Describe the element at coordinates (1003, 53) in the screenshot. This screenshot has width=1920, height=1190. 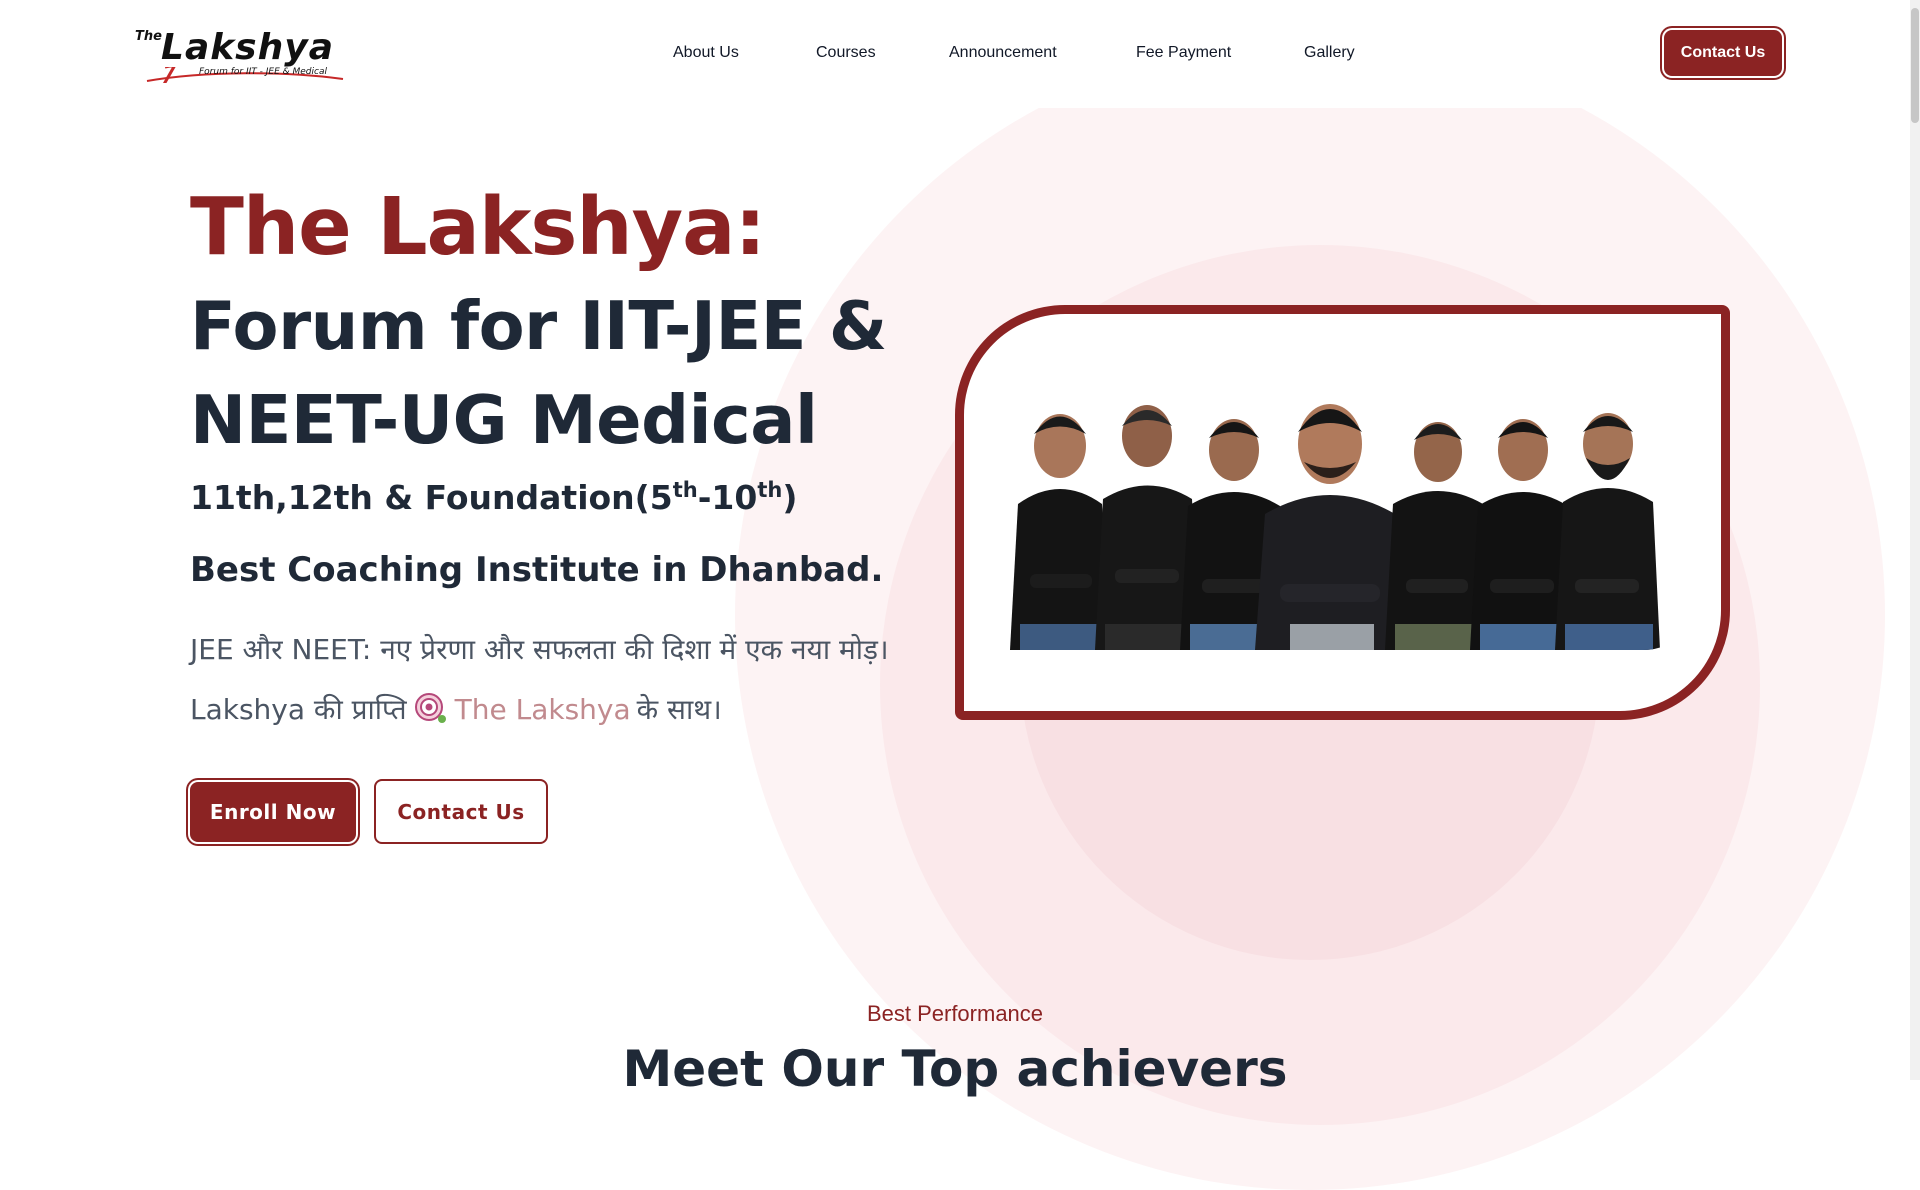
I see `nav-announcement: Announcement` at that location.